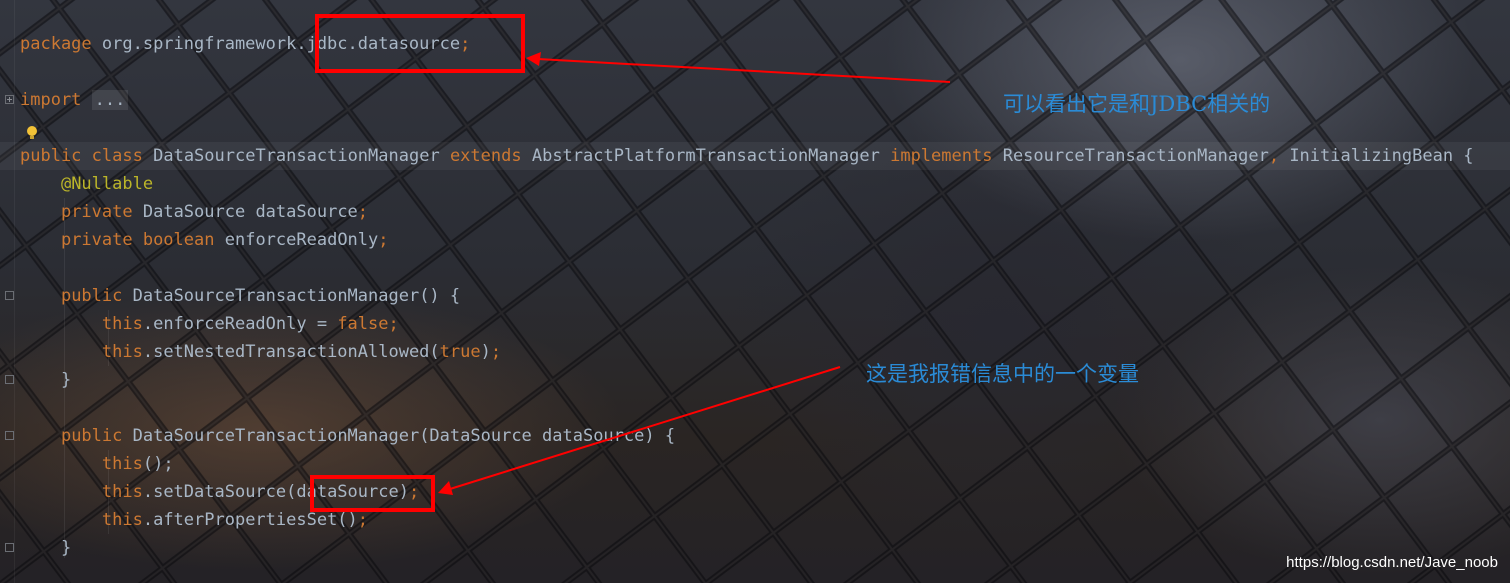 Image resolution: width=1510 pixels, height=583 pixels. Describe the element at coordinates (66, 380) in the screenshot. I see `code-line-ctor1-close: }` at that location.